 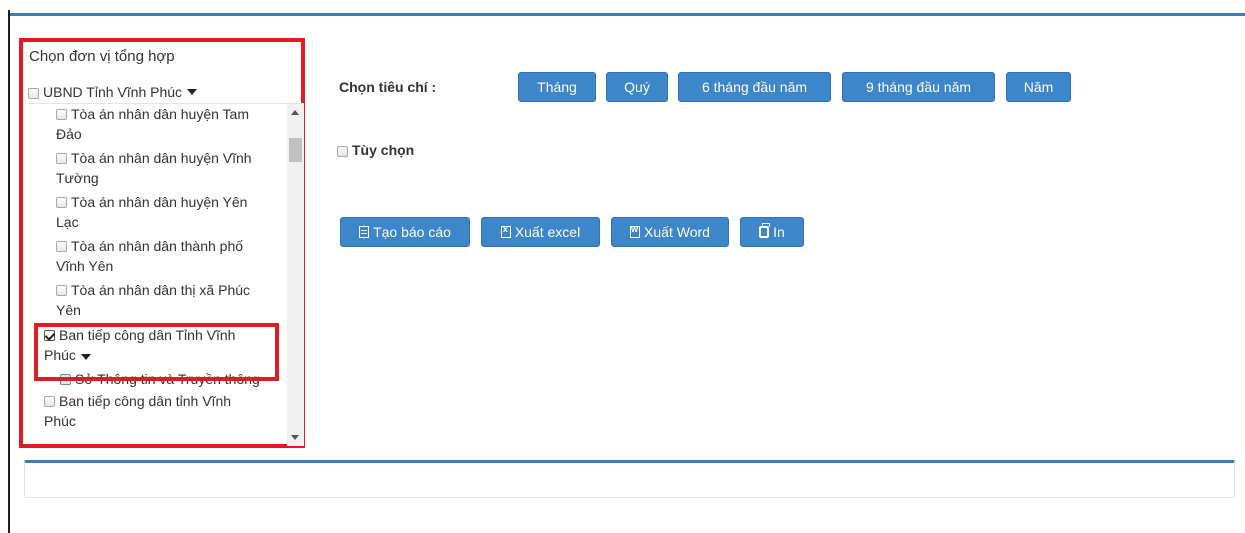 What do you see at coordinates (147, 335) in the screenshot?
I see `item-label: Ban tiếp công dân Tỉnh Vĩnh` at bounding box center [147, 335].